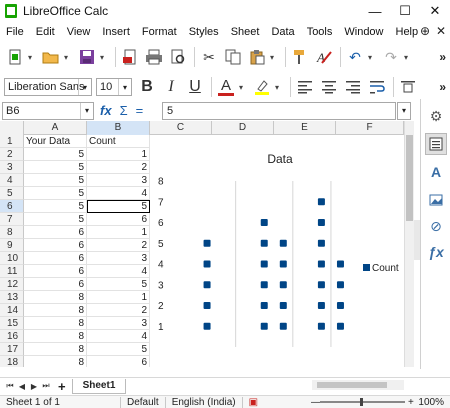 The width and height of the screenshot is (450, 408). What do you see at coordinates (409, 244) in the screenshot?
I see `vertical-scrollbar` at bounding box center [409, 244].